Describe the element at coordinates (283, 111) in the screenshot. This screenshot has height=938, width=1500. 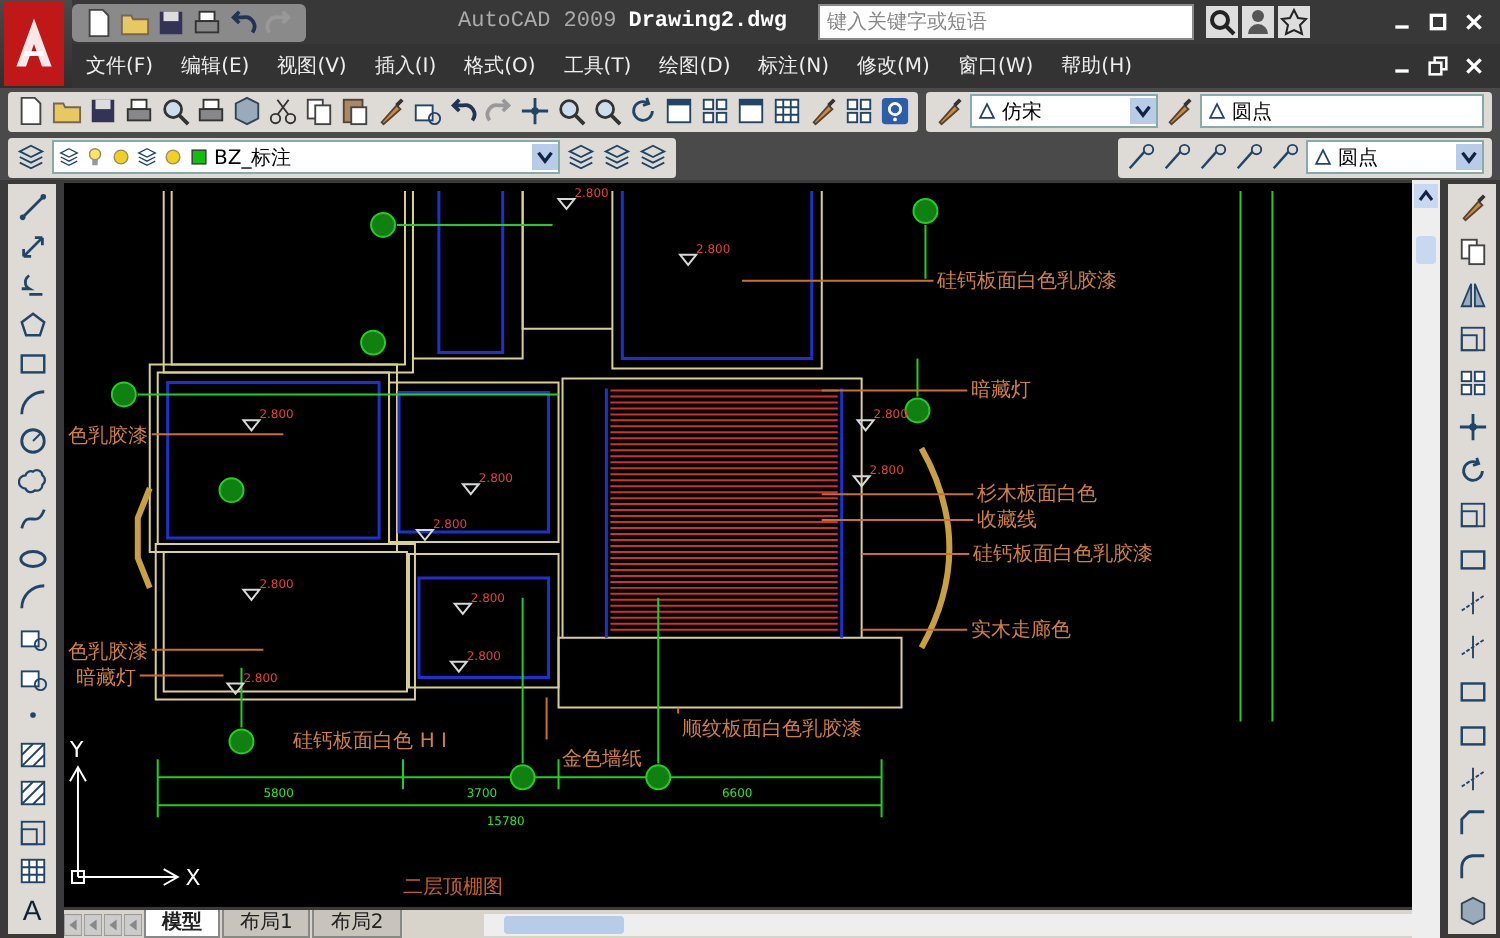
I see `scissors-icon` at that location.